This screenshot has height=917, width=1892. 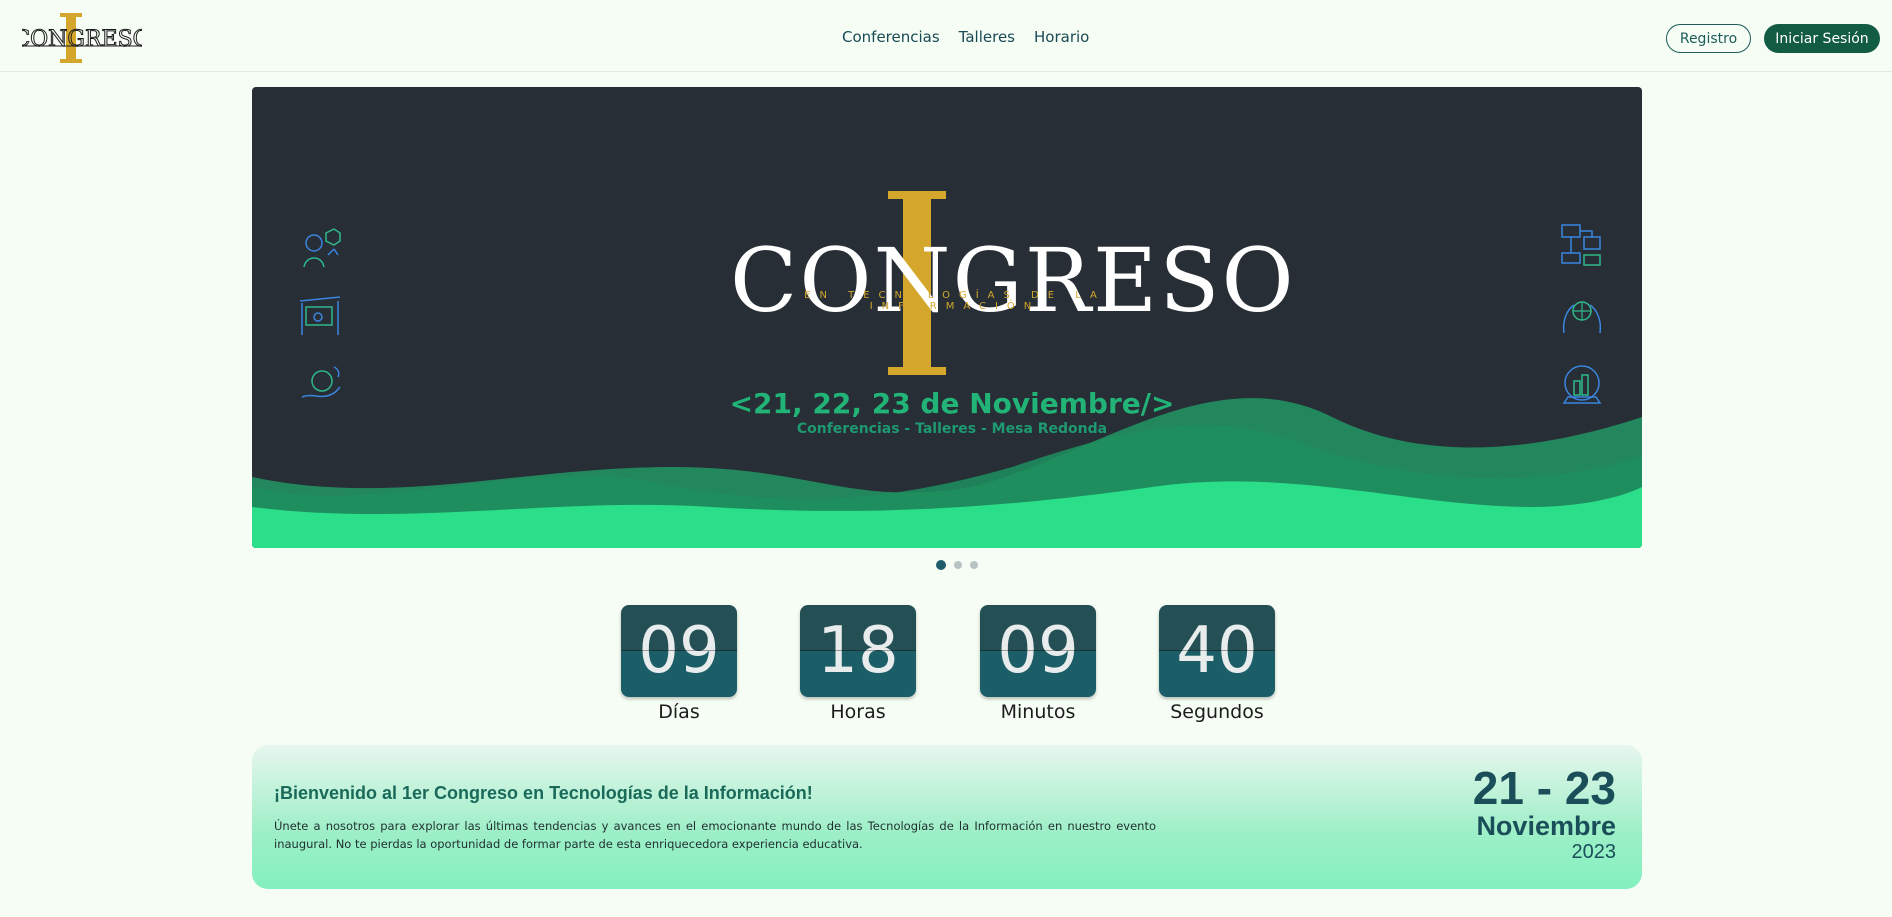 What do you see at coordinates (987, 37) in the screenshot?
I see `nav-link-talleres: Talleres` at bounding box center [987, 37].